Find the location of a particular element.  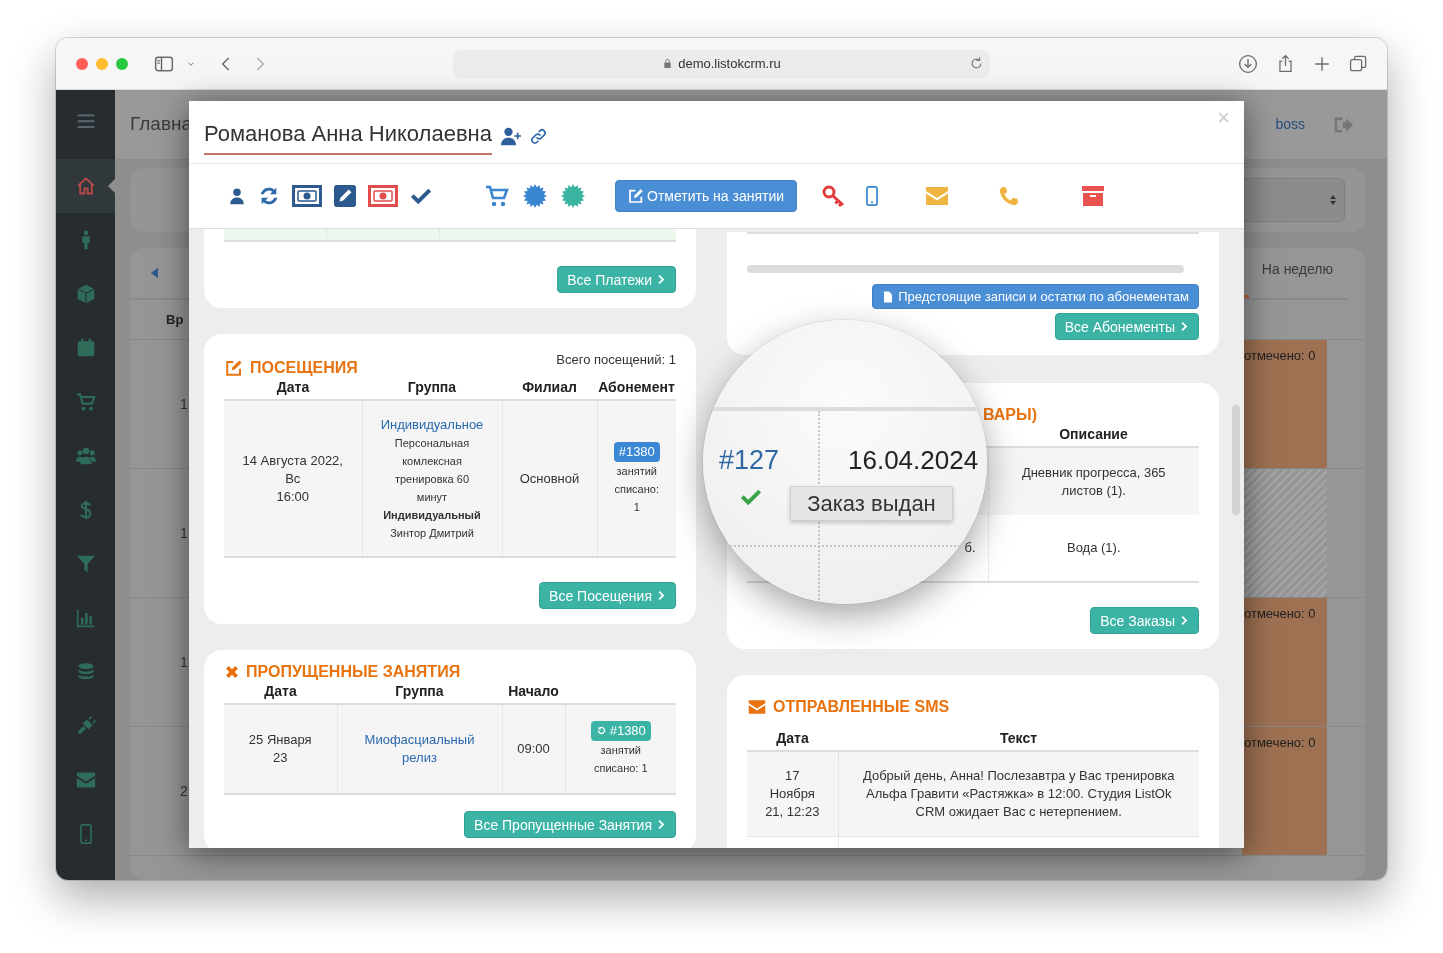

calendar-icon is located at coordinates (85, 348).